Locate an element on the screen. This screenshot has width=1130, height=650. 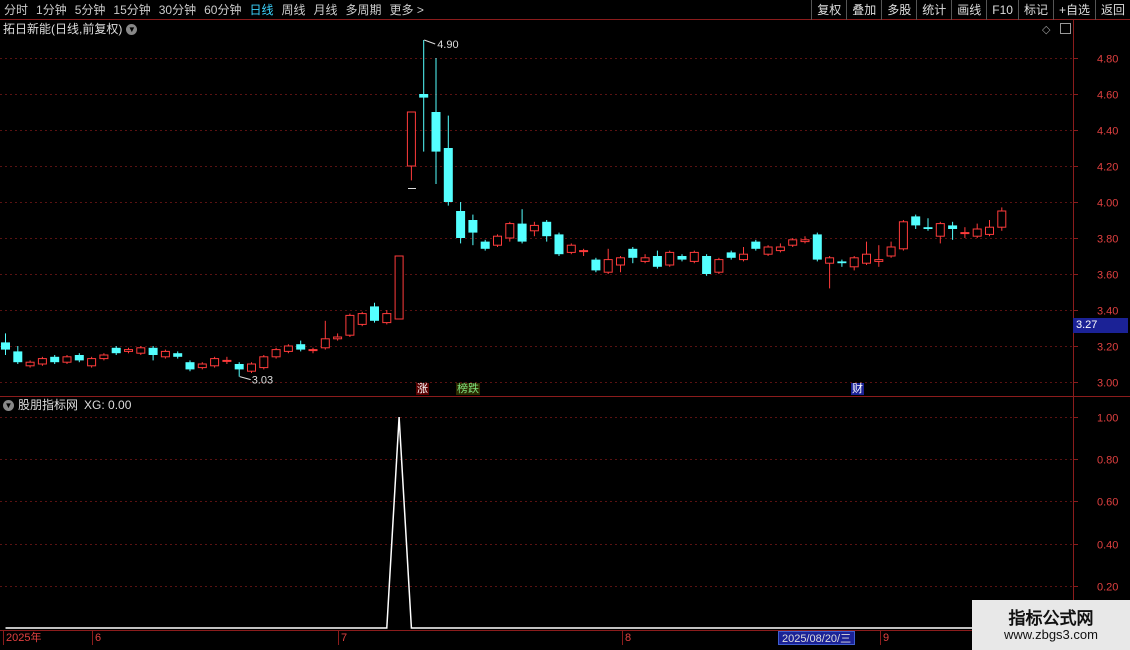
low-price-label: 3.03 is located at coordinates (262, 381).